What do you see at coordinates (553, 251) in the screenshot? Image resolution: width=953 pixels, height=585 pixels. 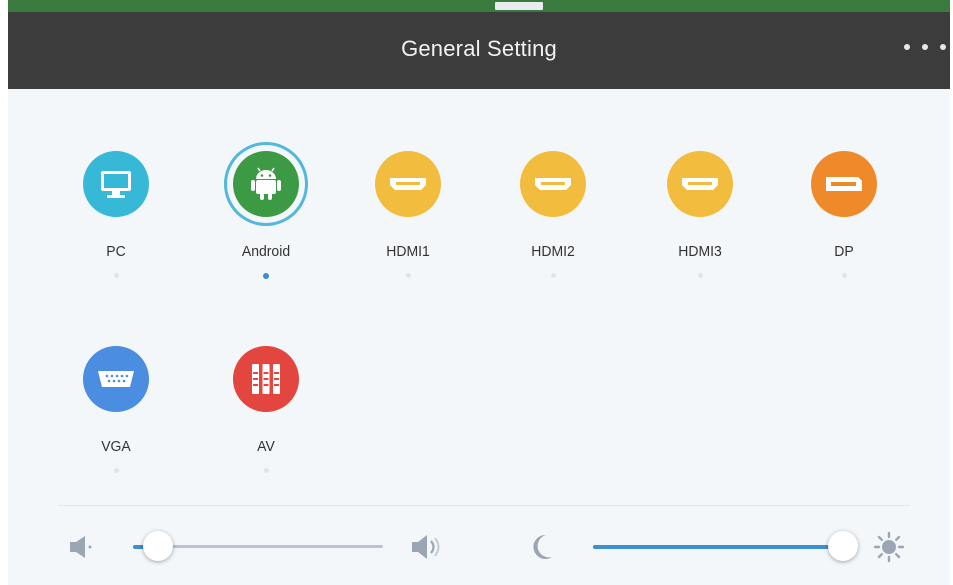 I see `source-label: HDMI2` at bounding box center [553, 251].